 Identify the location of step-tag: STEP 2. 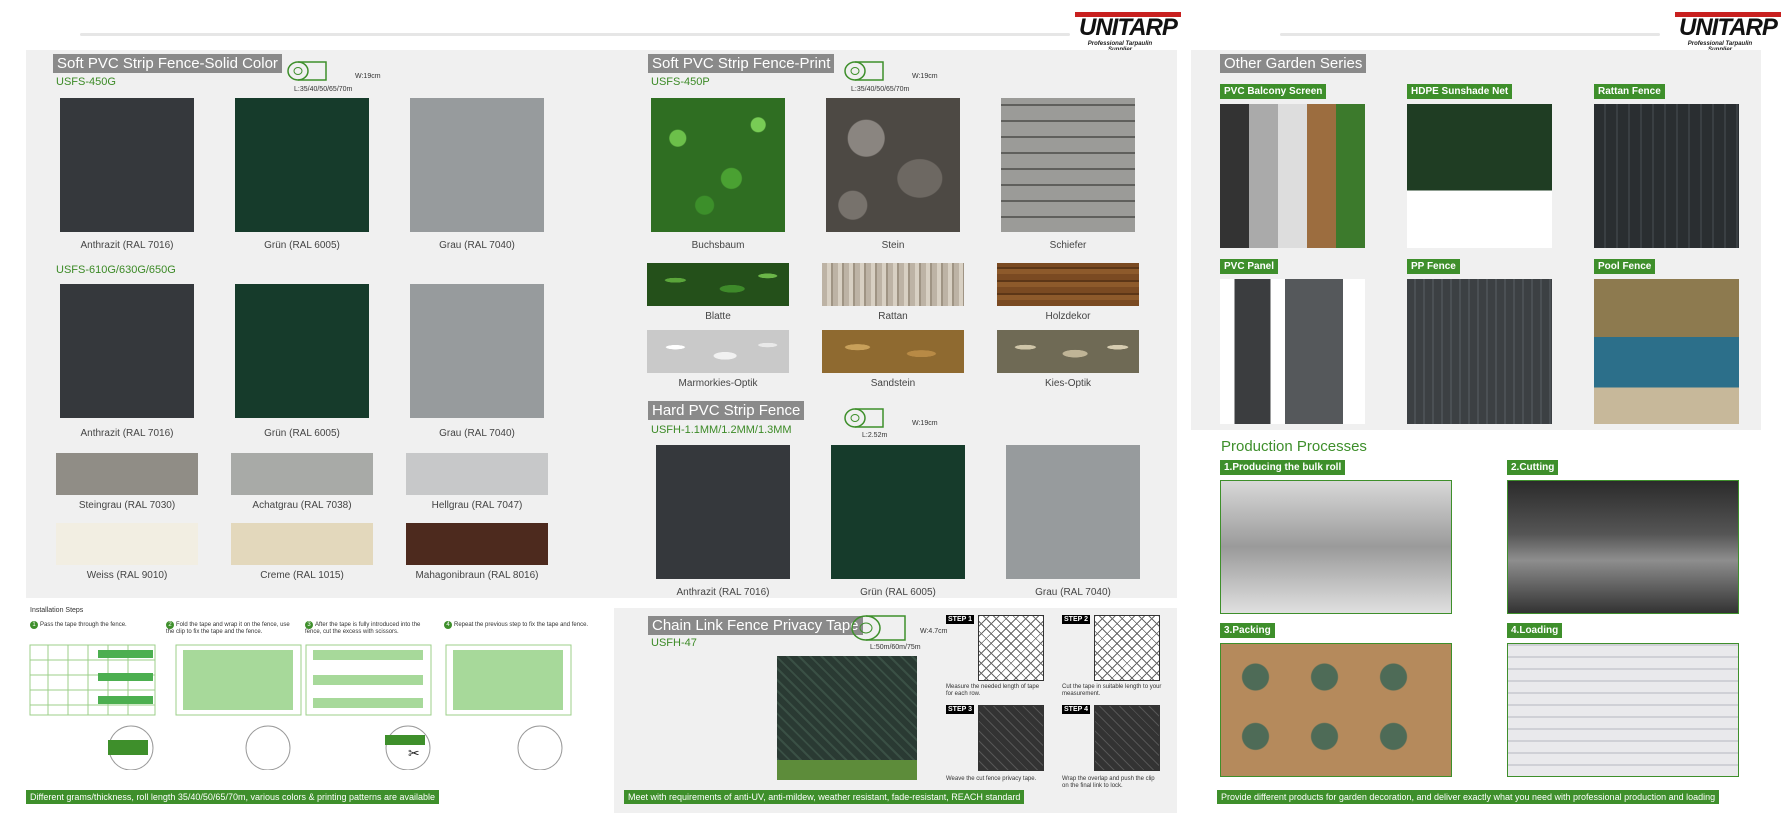
(1076, 619).